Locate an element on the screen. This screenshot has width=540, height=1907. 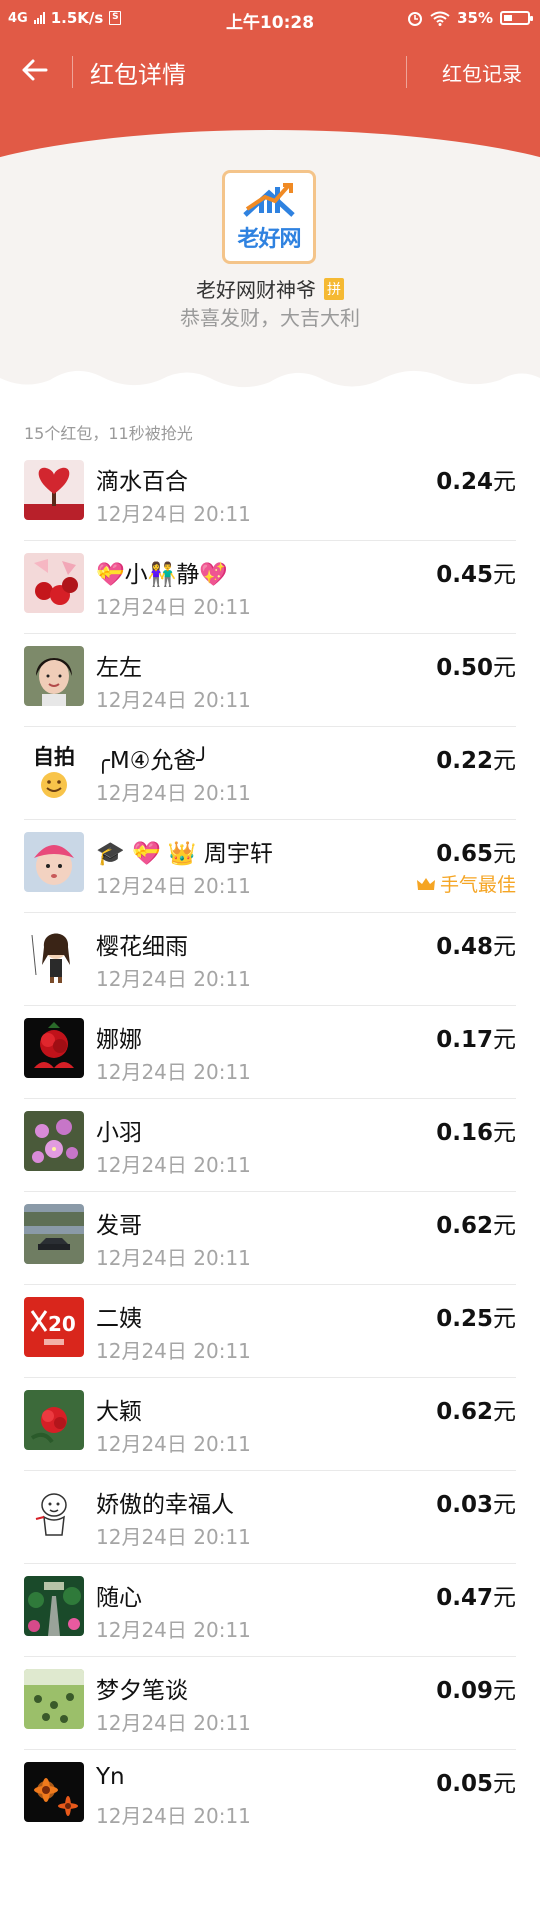
claim-row: 20 二姨 12月24日 20:11 0.25元 is located at coordinates (270, 1331).